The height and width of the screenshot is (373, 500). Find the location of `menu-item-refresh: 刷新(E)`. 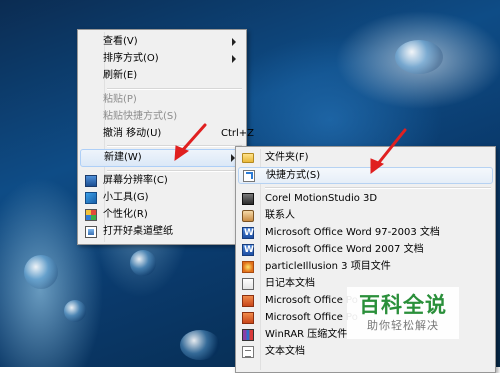

menu-item-refresh: 刷新(E) is located at coordinates (162, 76).